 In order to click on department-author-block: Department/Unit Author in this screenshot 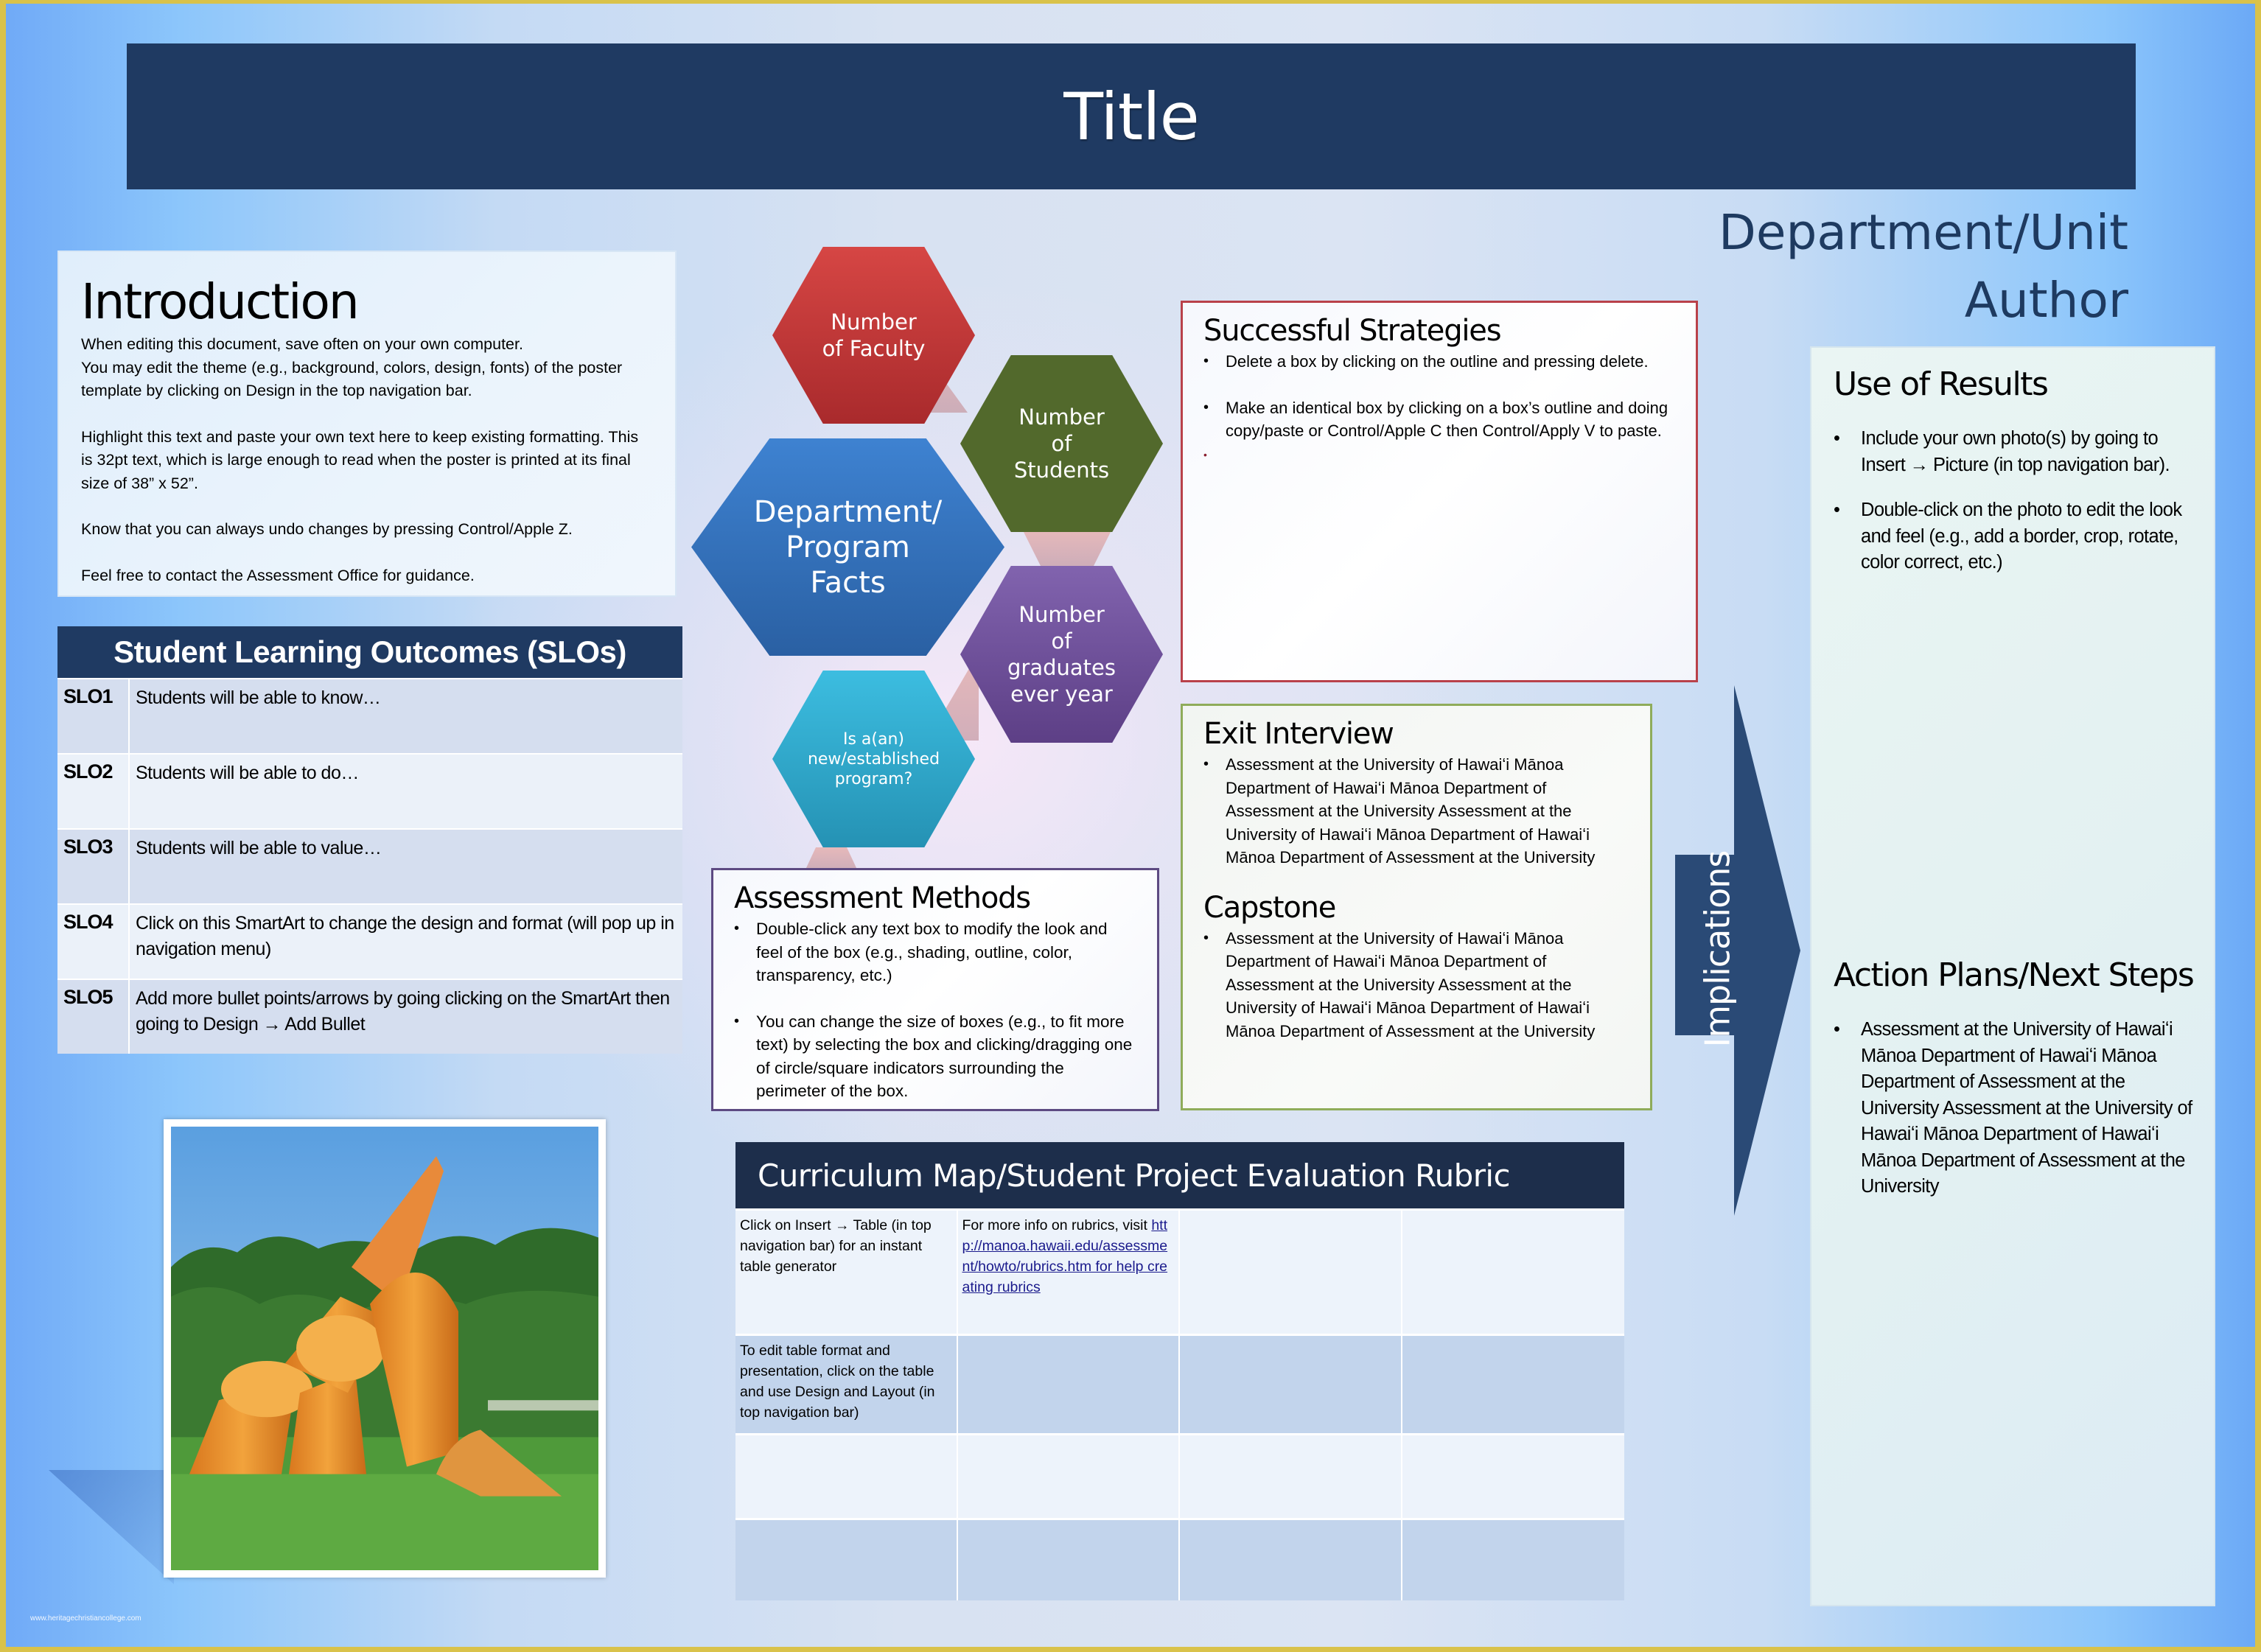, I will do `click(1923, 267)`.